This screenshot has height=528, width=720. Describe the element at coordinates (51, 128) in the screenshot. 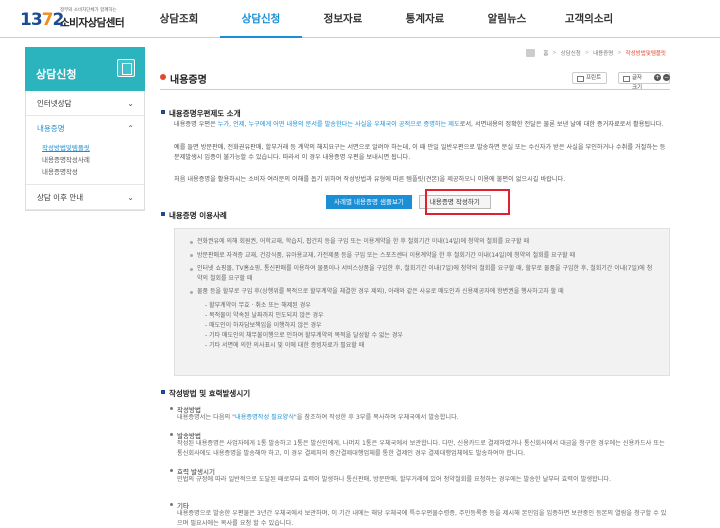

I see `sidebar-item-label: 내용증명` at that location.